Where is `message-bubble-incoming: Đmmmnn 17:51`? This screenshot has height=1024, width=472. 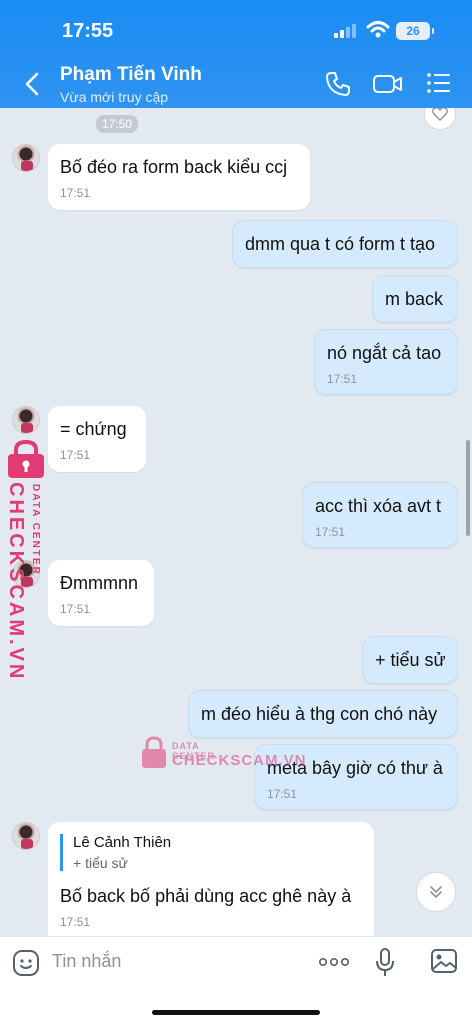 message-bubble-incoming: Đmmmnn 17:51 is located at coordinates (101, 593).